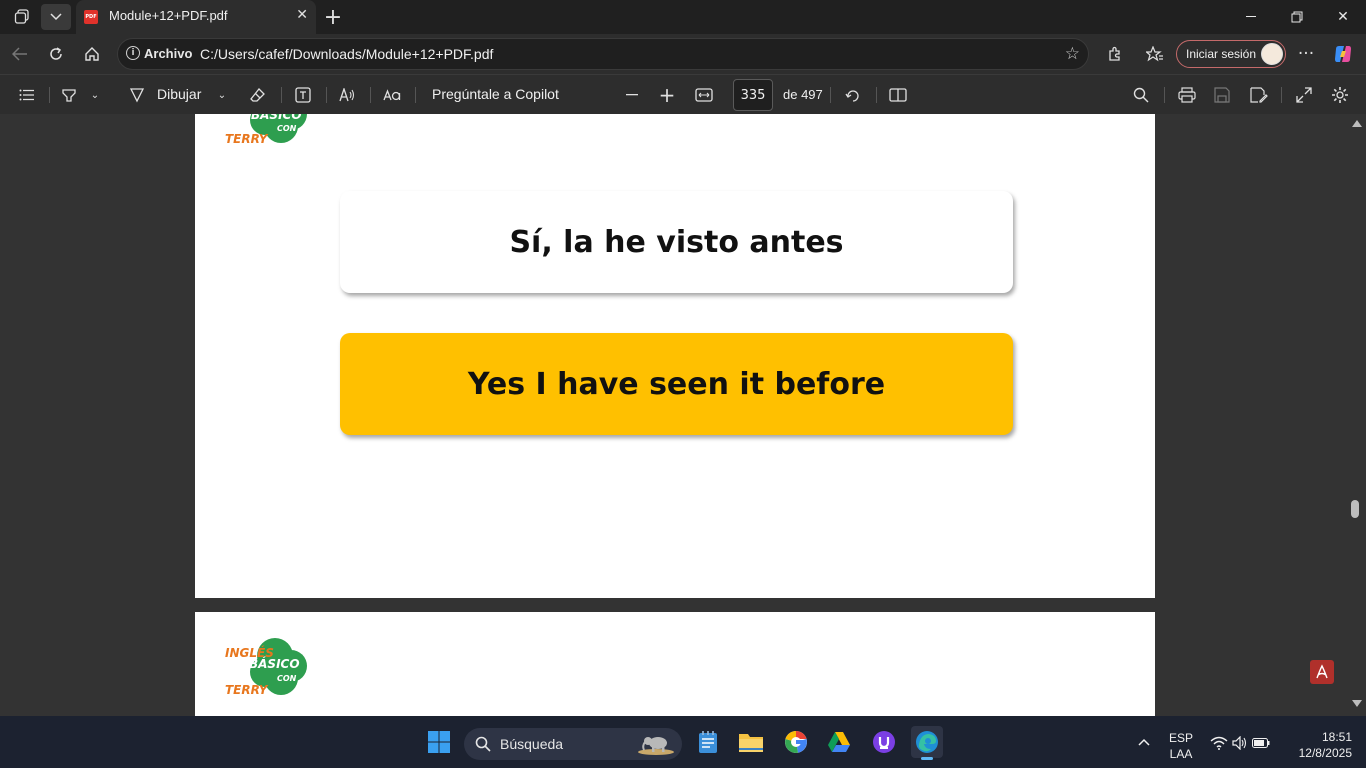 This screenshot has width=1366, height=768. What do you see at coordinates (1187, 95) in the screenshot?
I see `print-icon` at bounding box center [1187, 95].